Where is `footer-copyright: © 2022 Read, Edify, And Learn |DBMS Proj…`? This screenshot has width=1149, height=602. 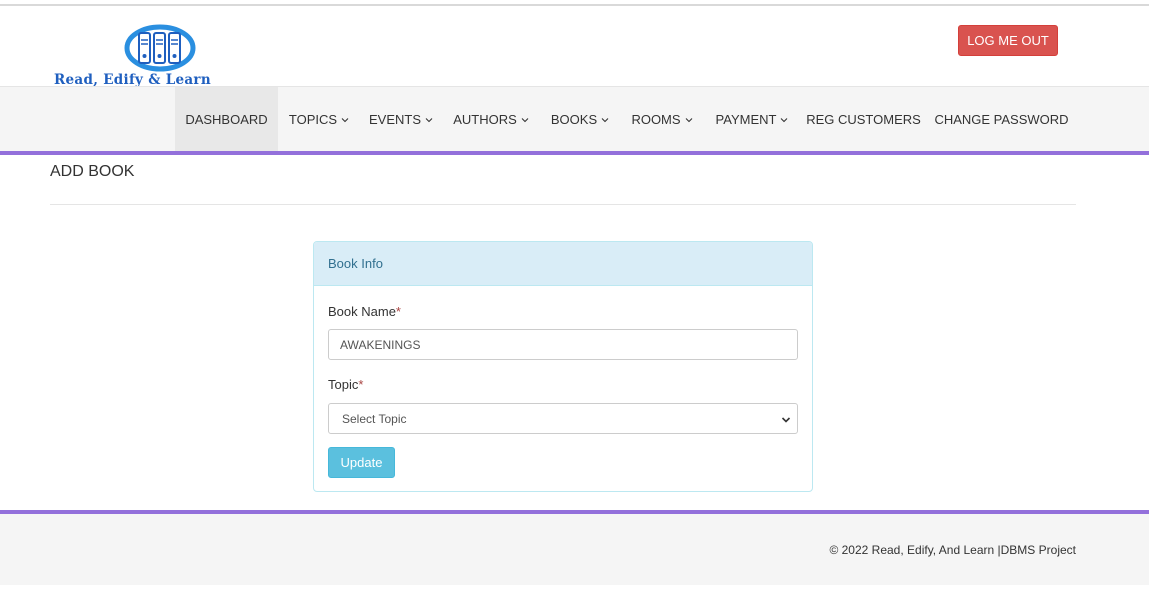
footer-copyright: © 2022 Read, Edify, And Learn |DBMS Proj… is located at coordinates (952, 550).